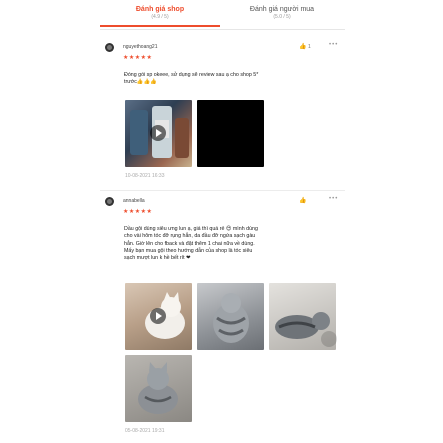  What do you see at coordinates (145, 176) in the screenshot?
I see `review-timestamp: 10-08-2021 16:33` at bounding box center [145, 176].